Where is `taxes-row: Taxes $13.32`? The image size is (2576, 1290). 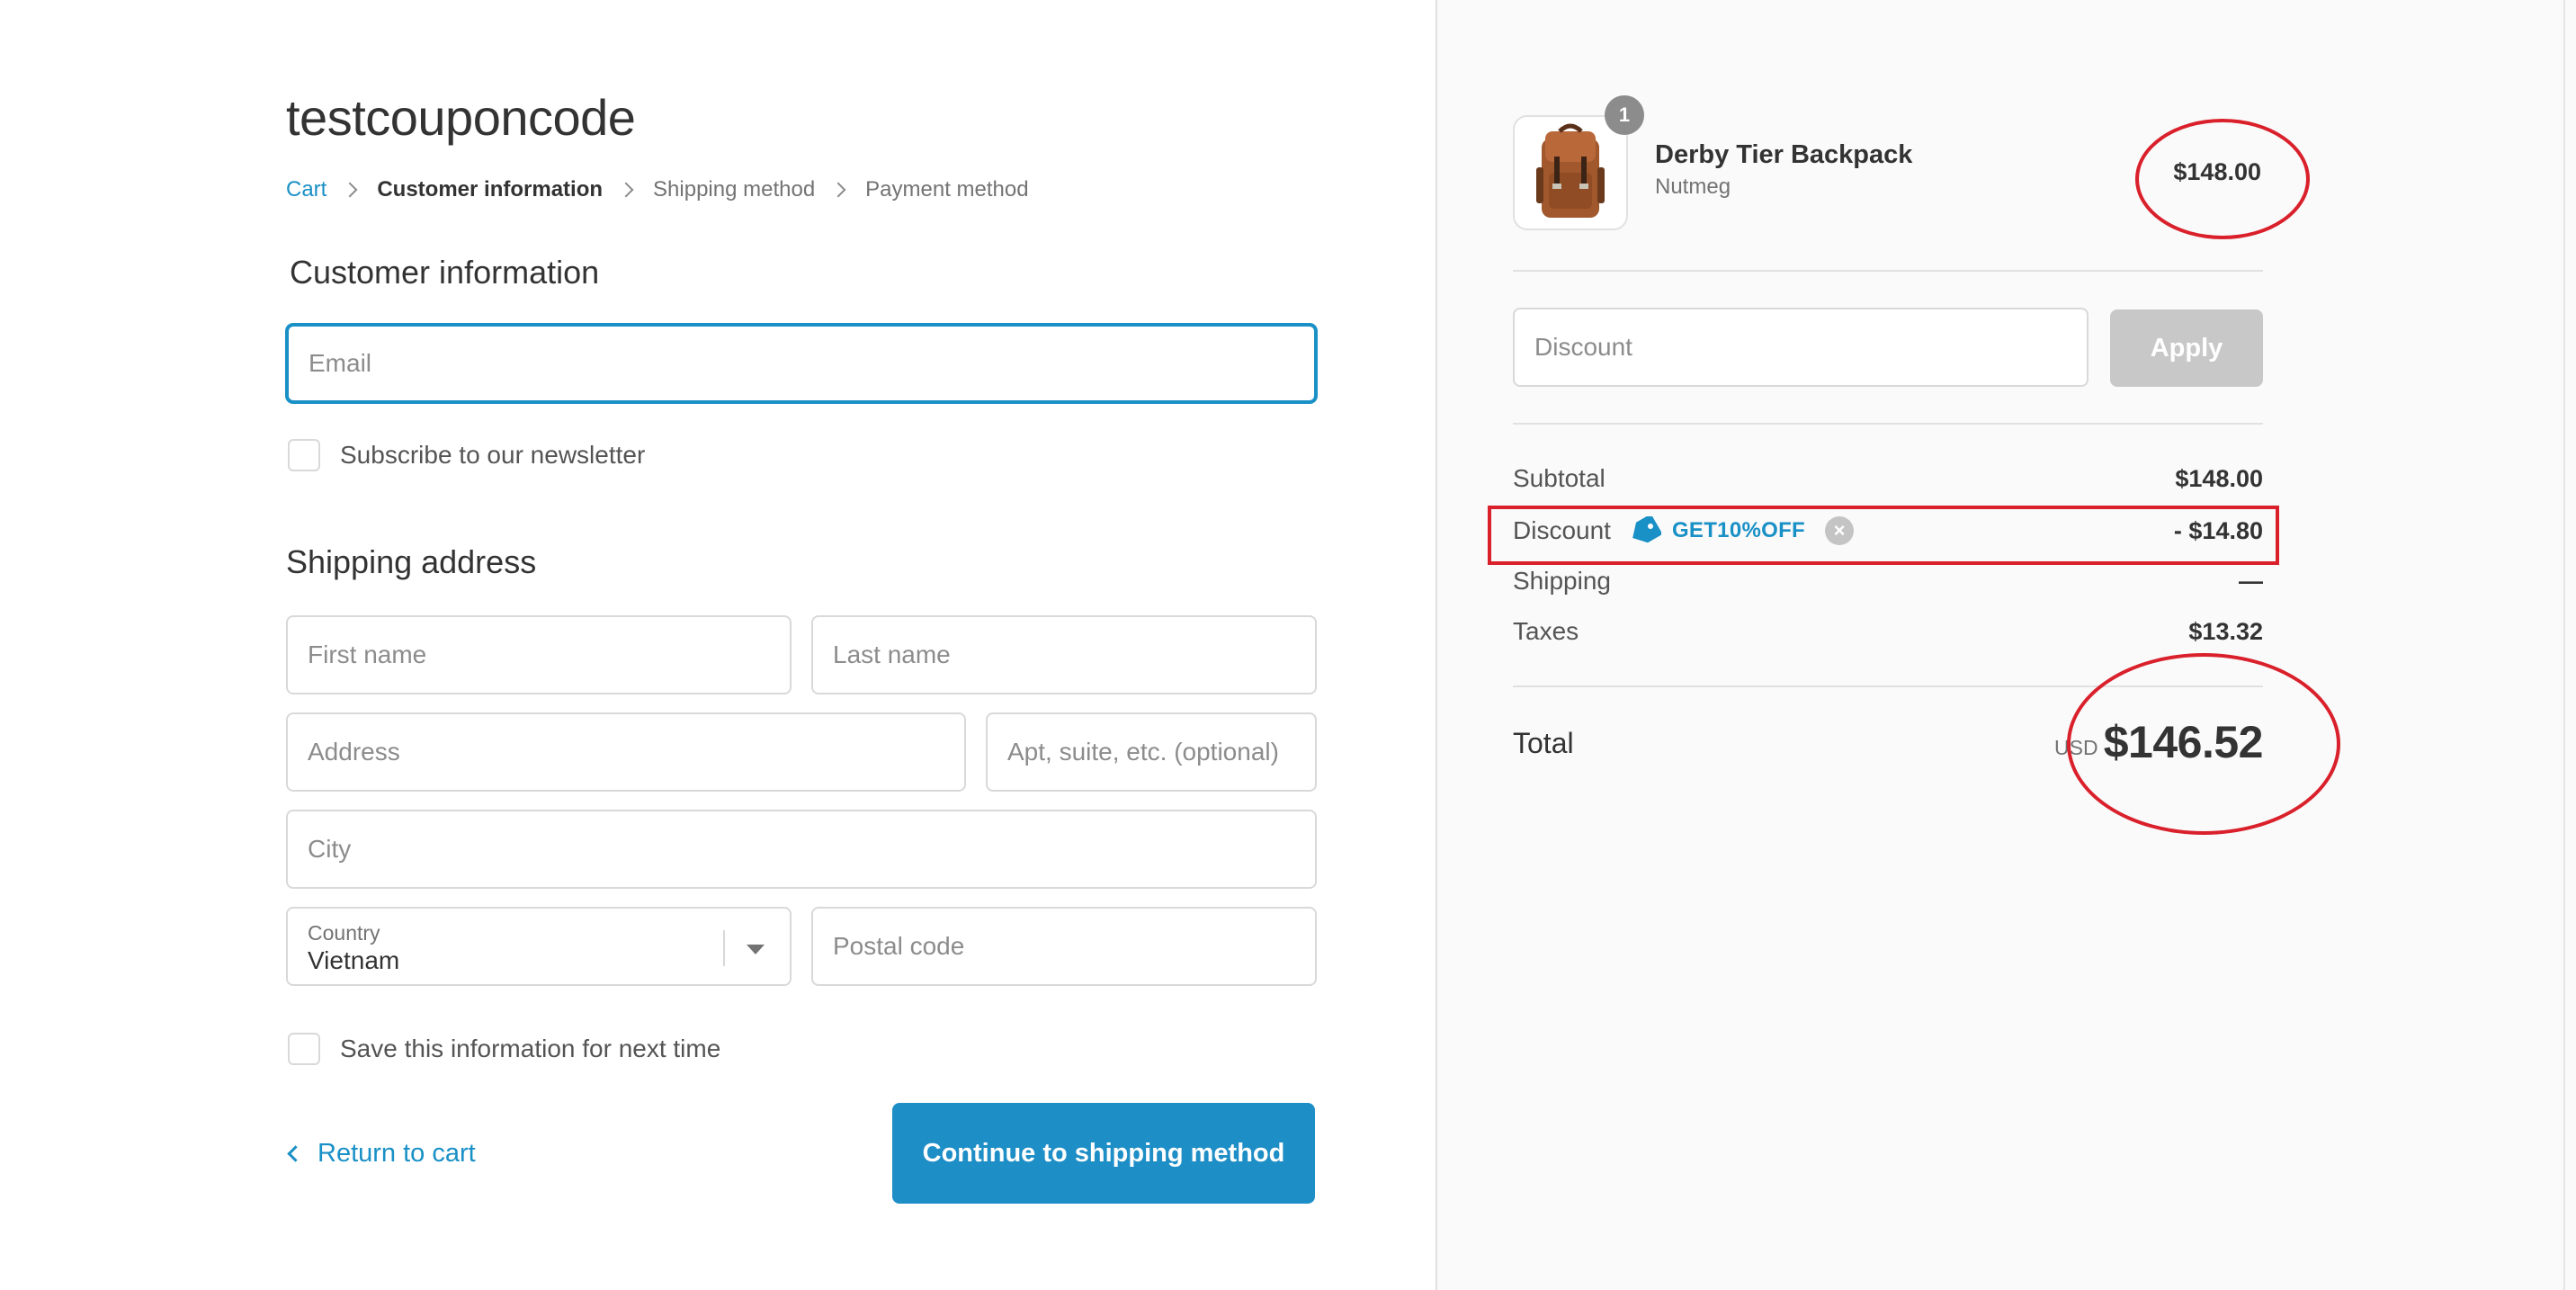
taxes-row: Taxes $13.32 is located at coordinates (1888, 631).